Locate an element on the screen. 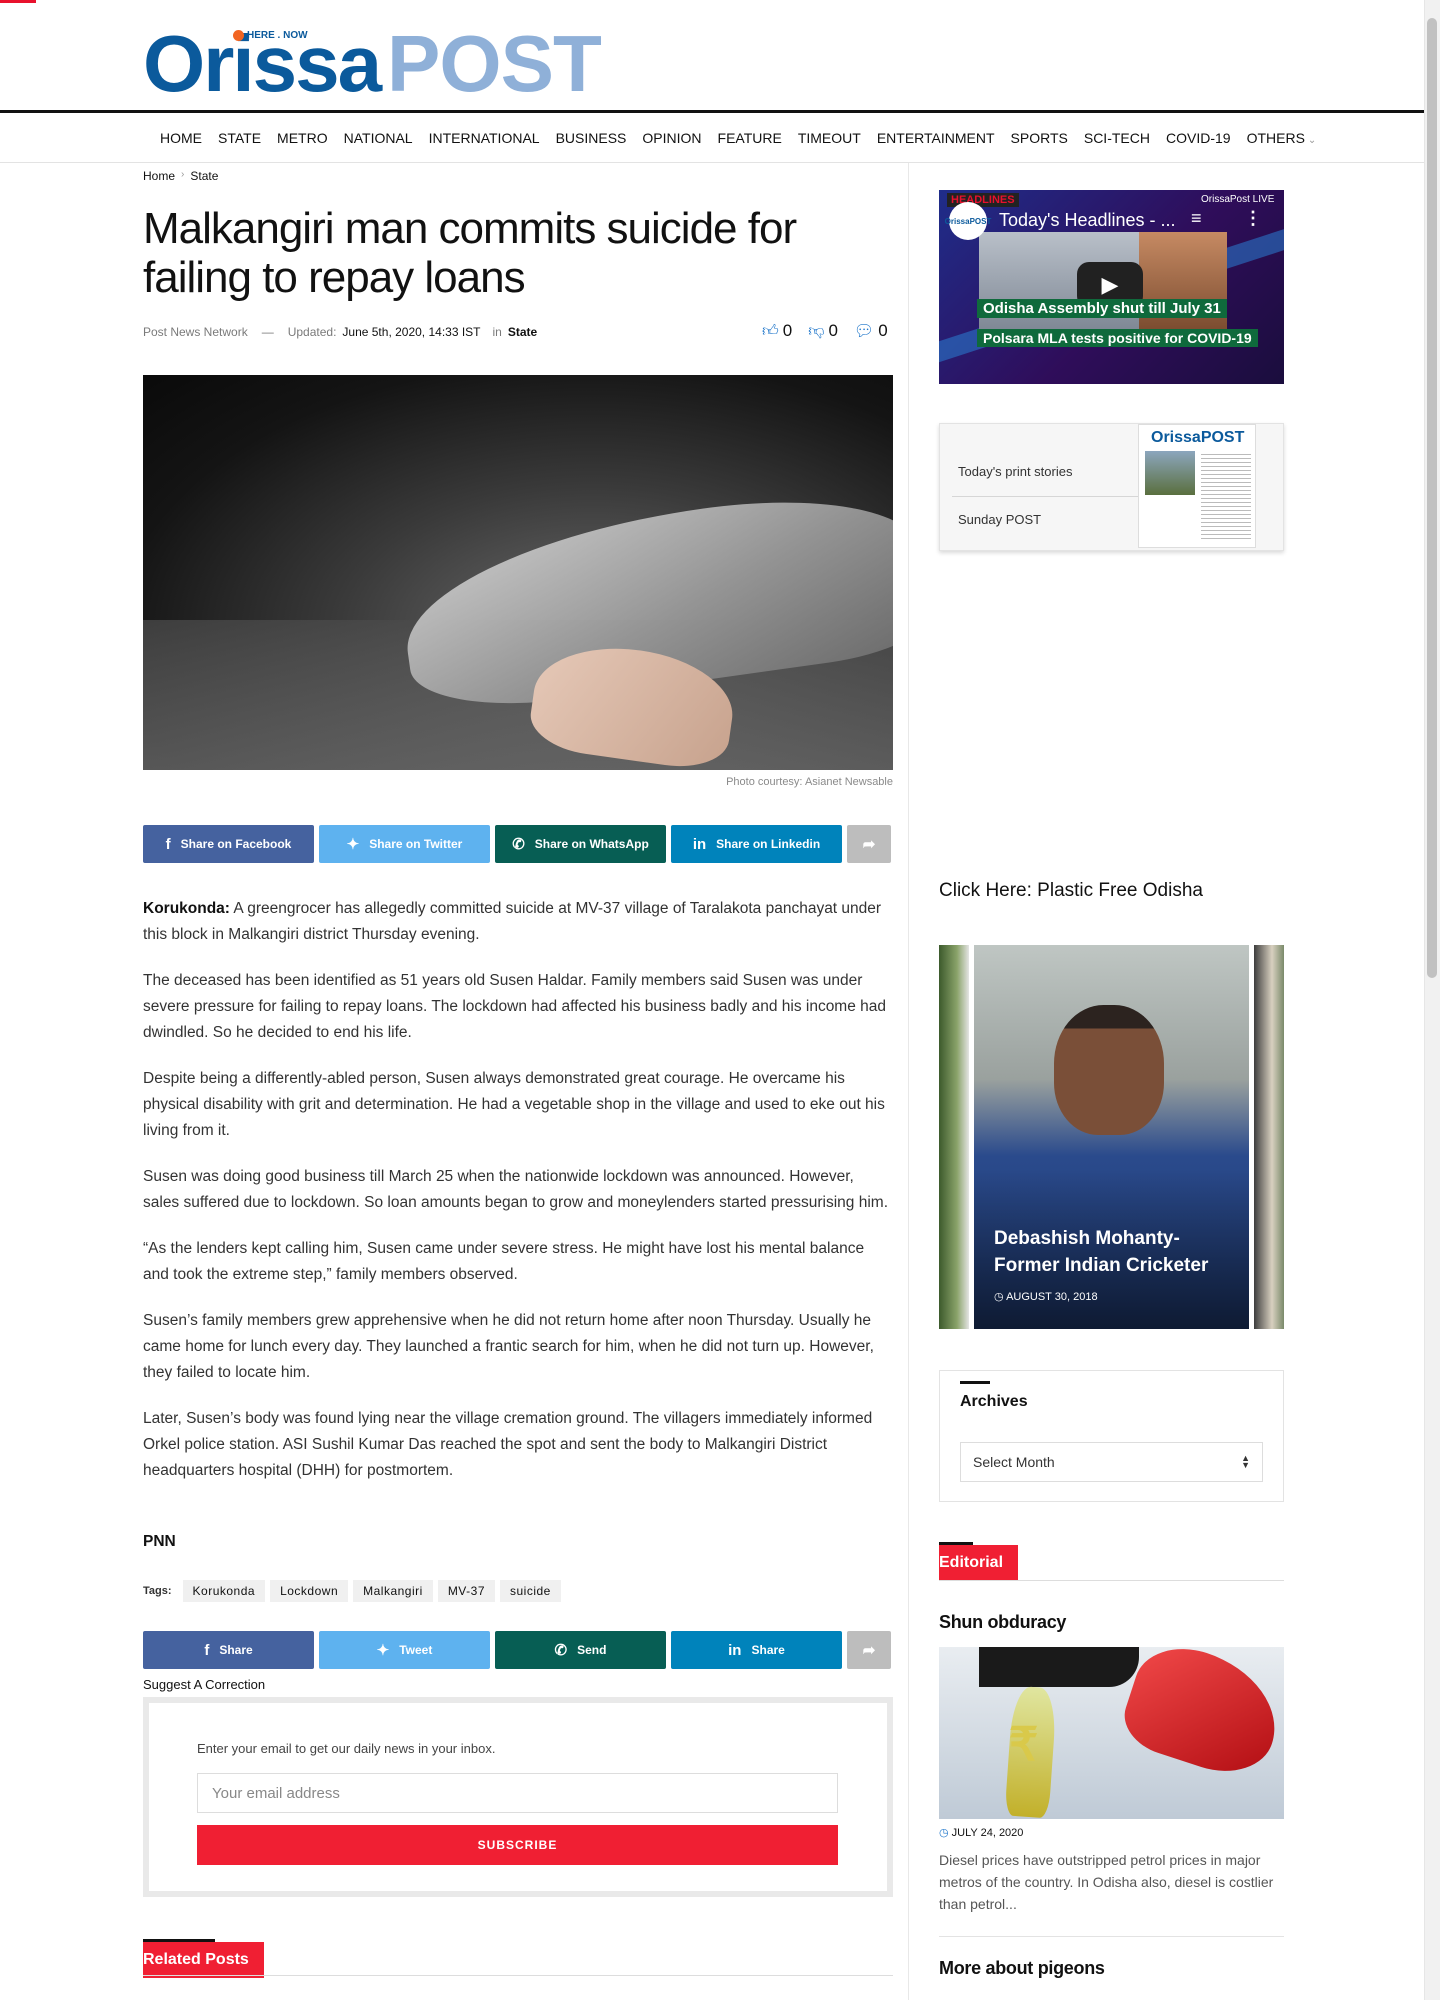 Image resolution: width=1440 pixels, height=2000 pixels. share-twitter-label: Share on Twitter is located at coordinates (416, 844).